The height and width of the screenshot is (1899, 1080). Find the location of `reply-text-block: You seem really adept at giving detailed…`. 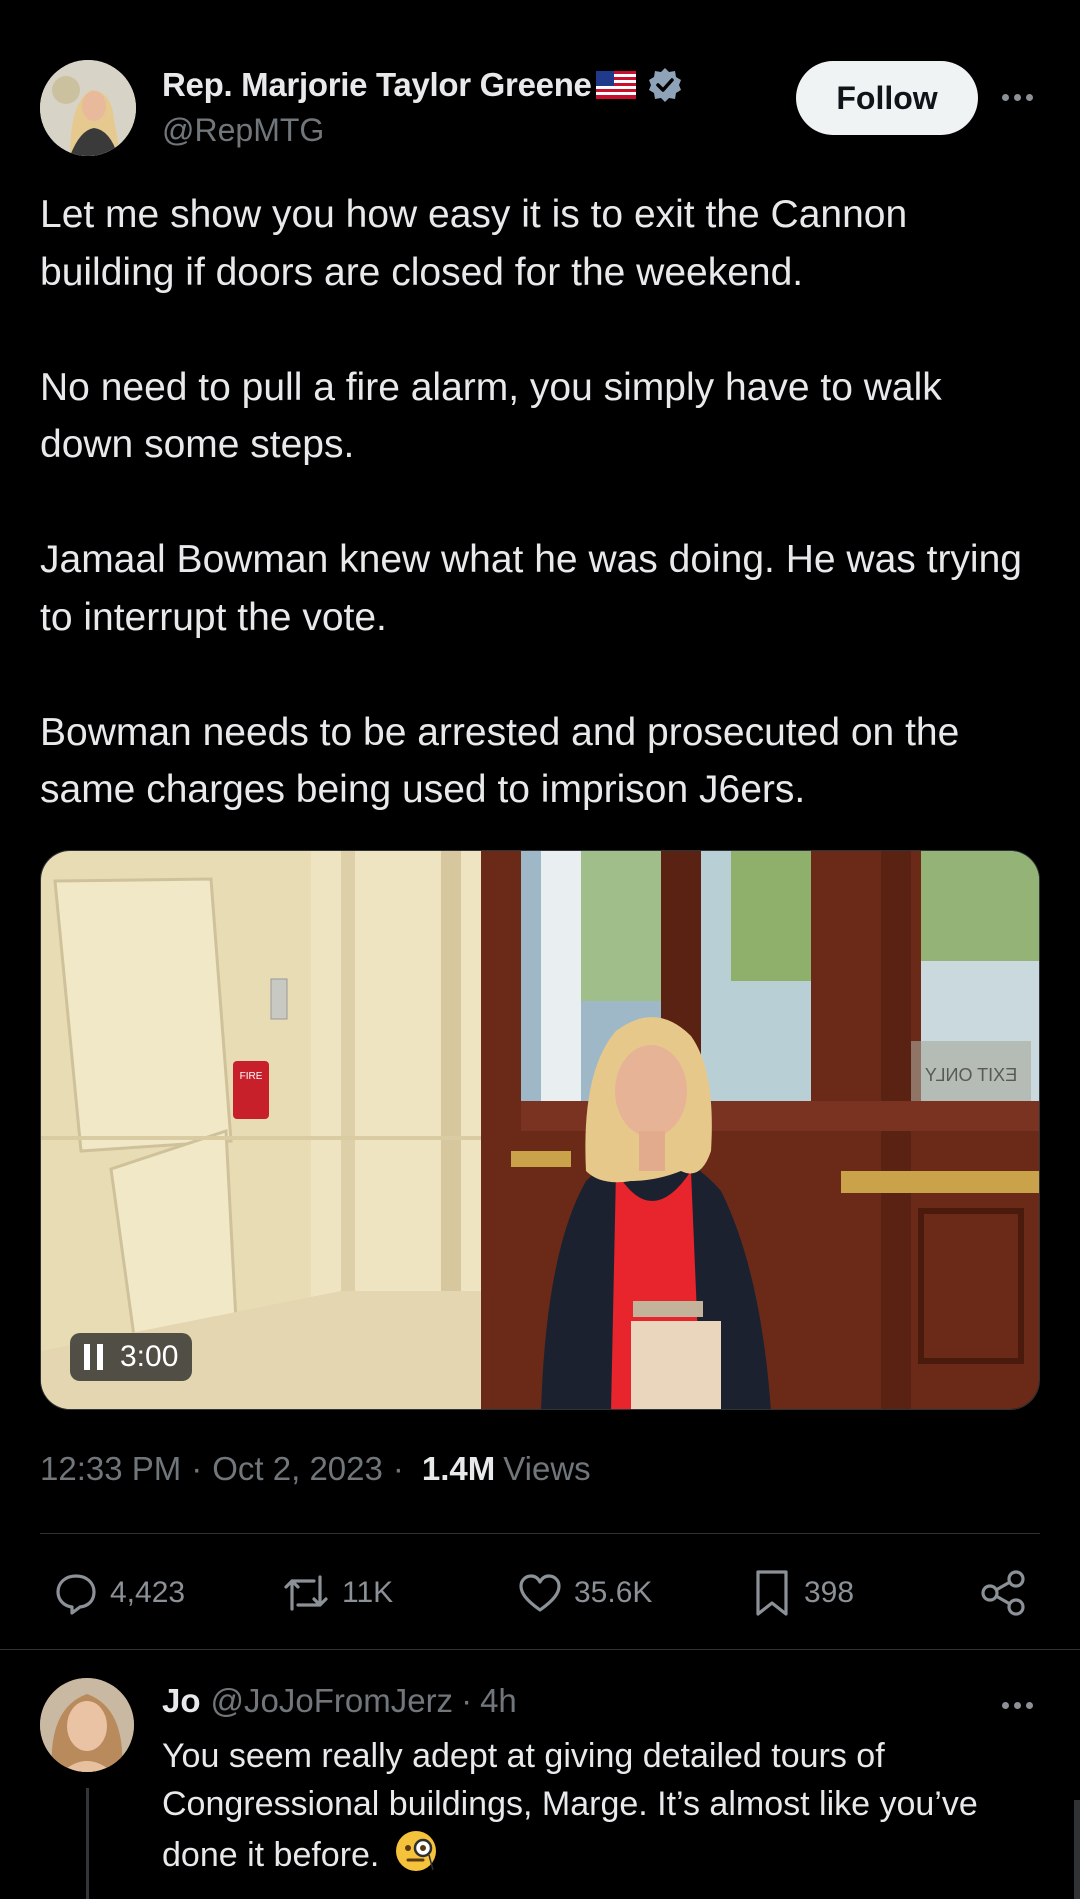

reply-text-block: You seem really adept at giving detailed… is located at coordinates (602, 1805).